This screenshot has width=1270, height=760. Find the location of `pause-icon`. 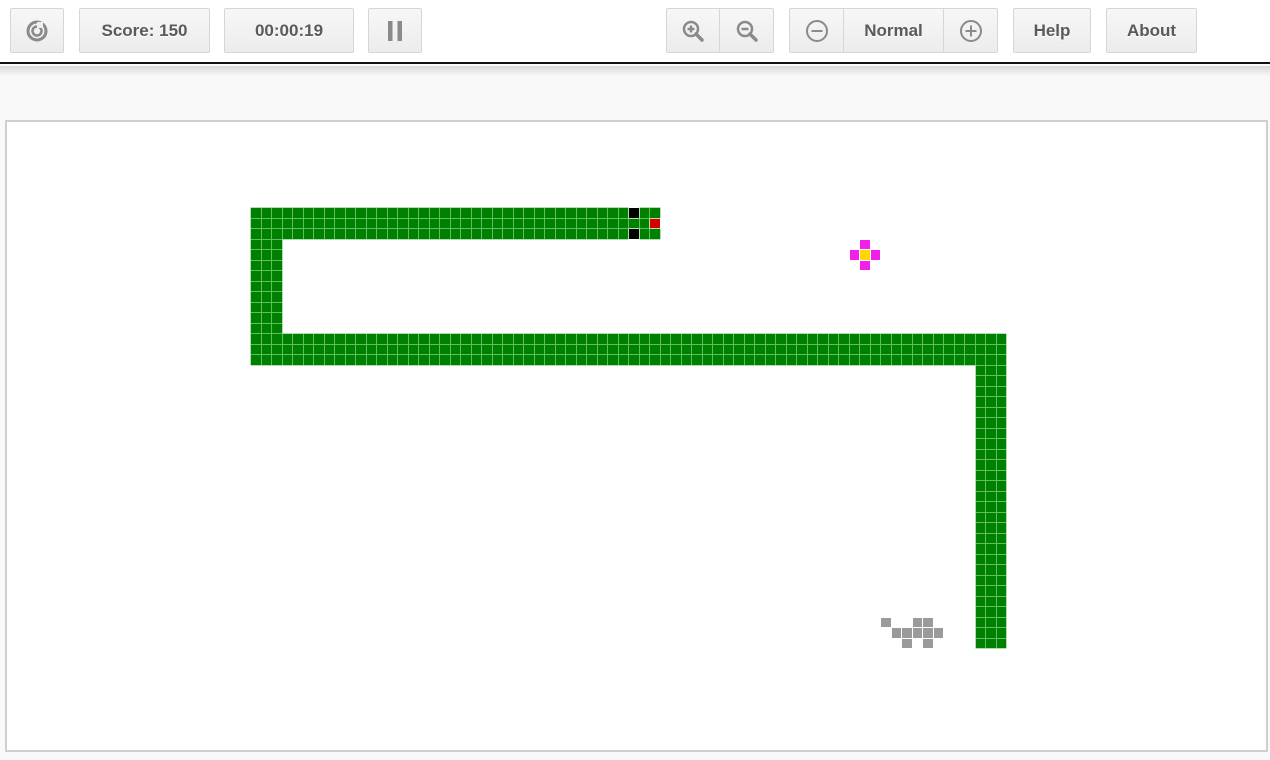

pause-icon is located at coordinates (395, 31).